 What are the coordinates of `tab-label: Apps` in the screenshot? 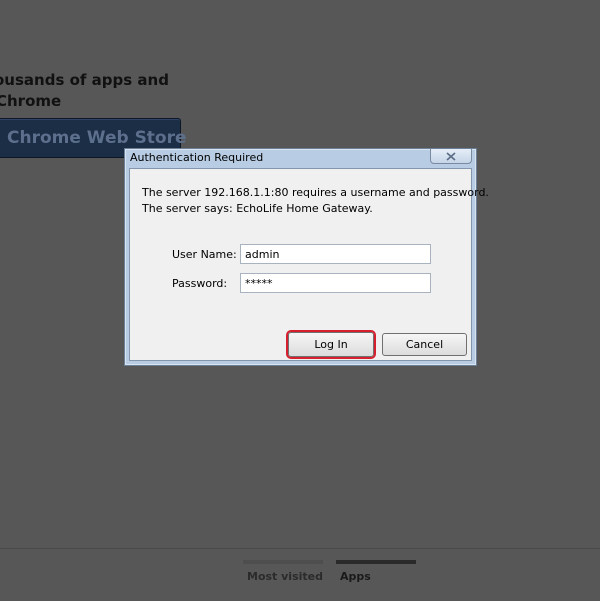 It's located at (355, 576).